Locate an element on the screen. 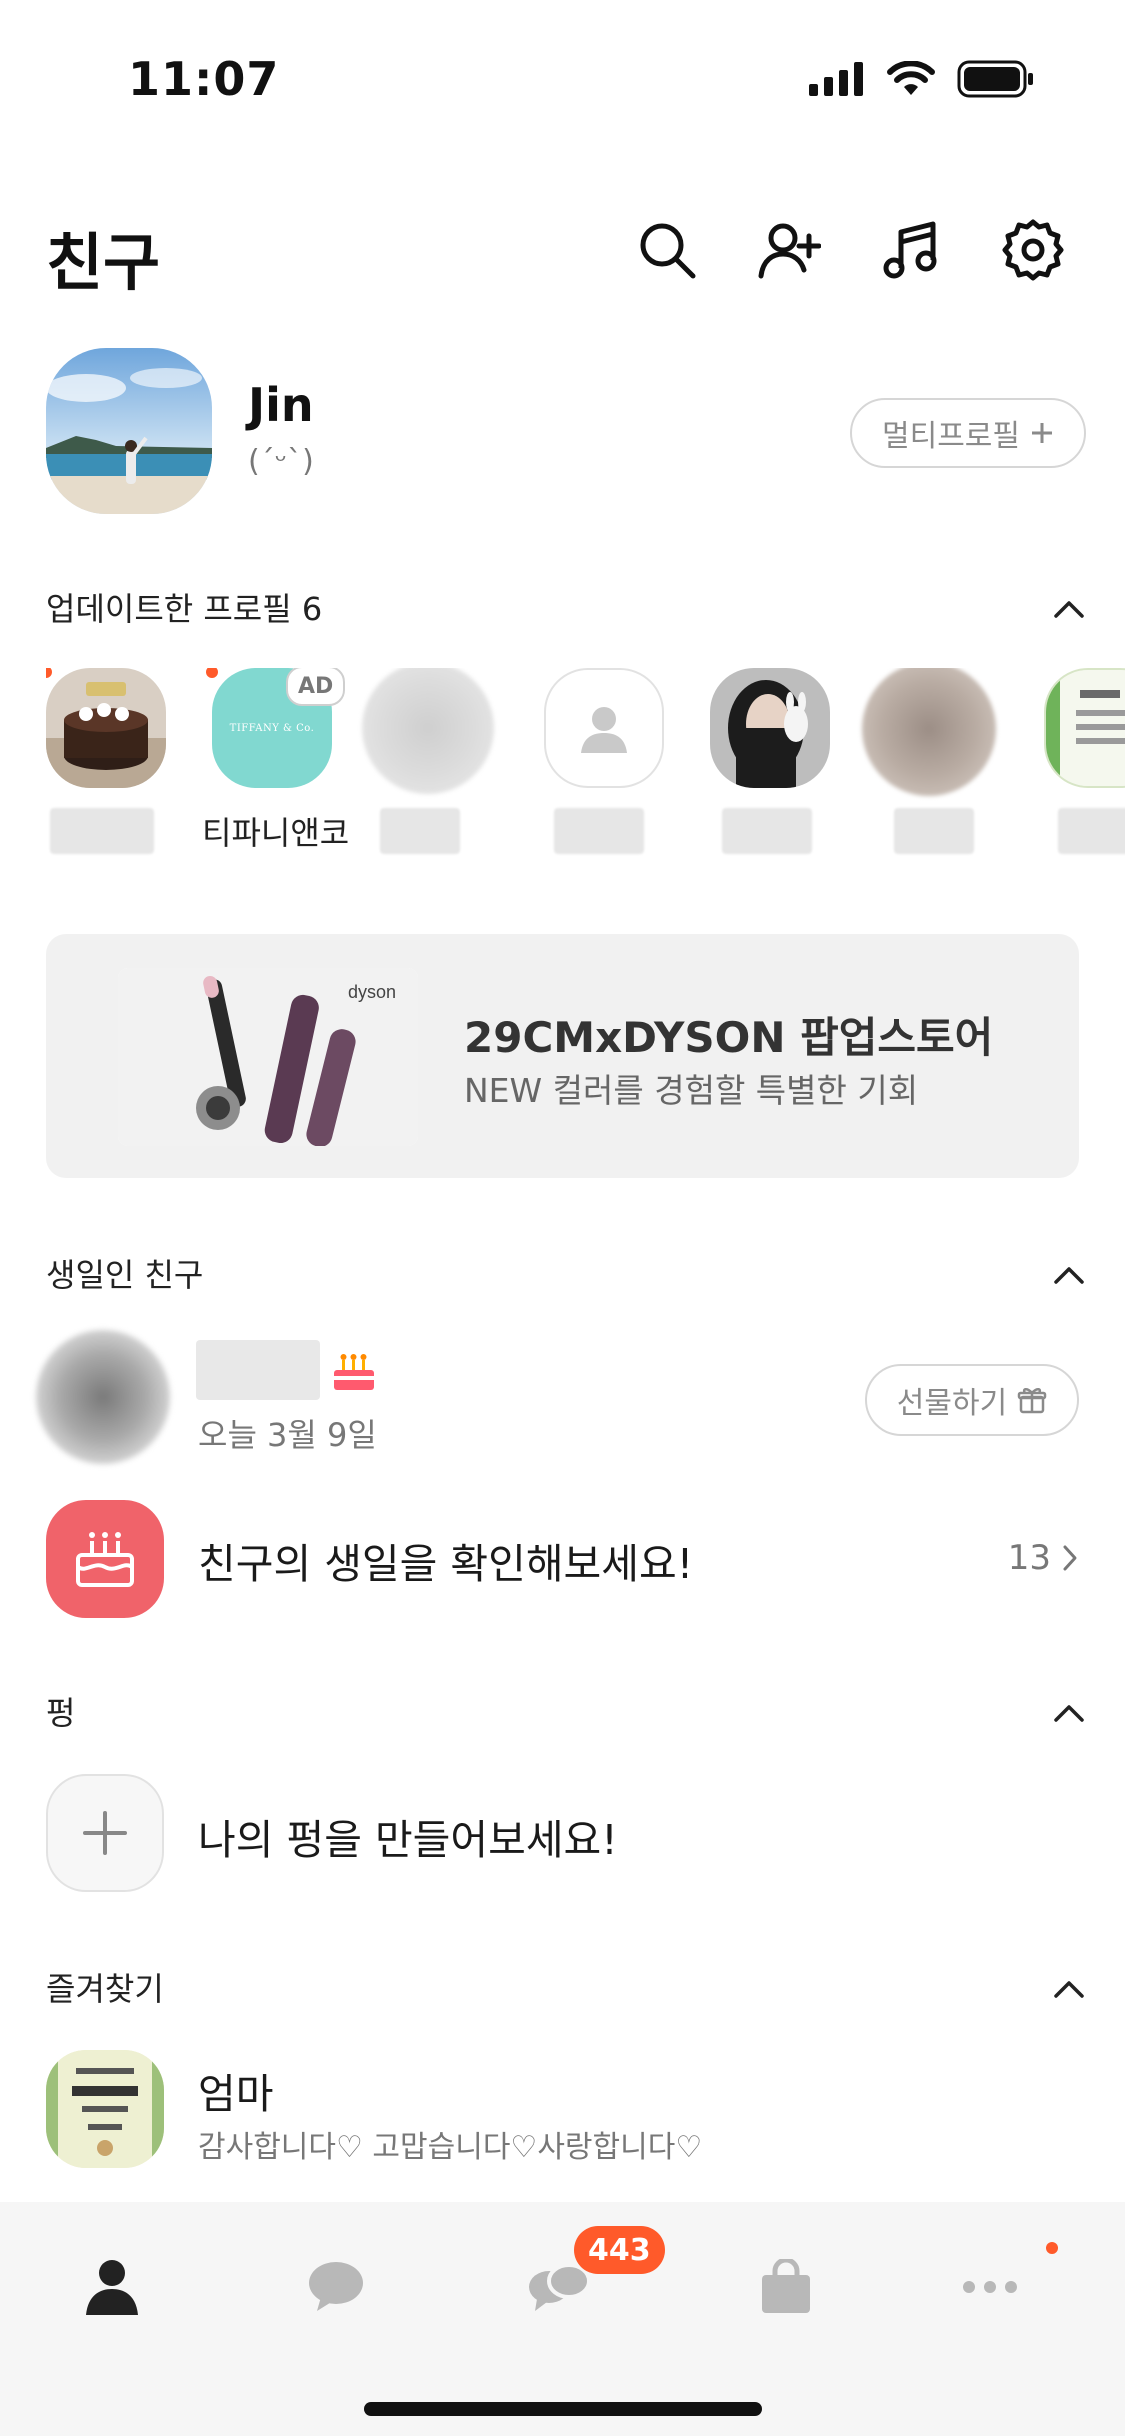  birthday-count-value: 13 is located at coordinates (1029, 1558).